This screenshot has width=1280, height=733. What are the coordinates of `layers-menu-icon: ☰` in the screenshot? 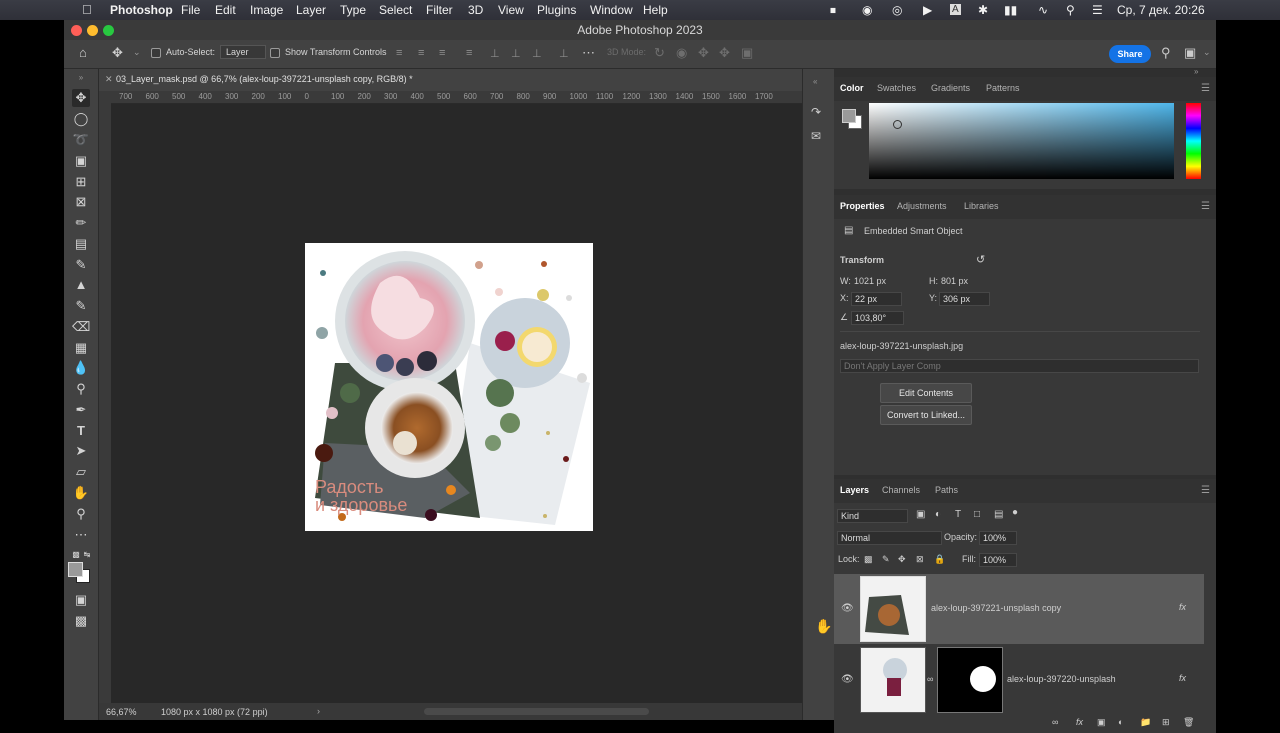 It's located at (1205, 490).